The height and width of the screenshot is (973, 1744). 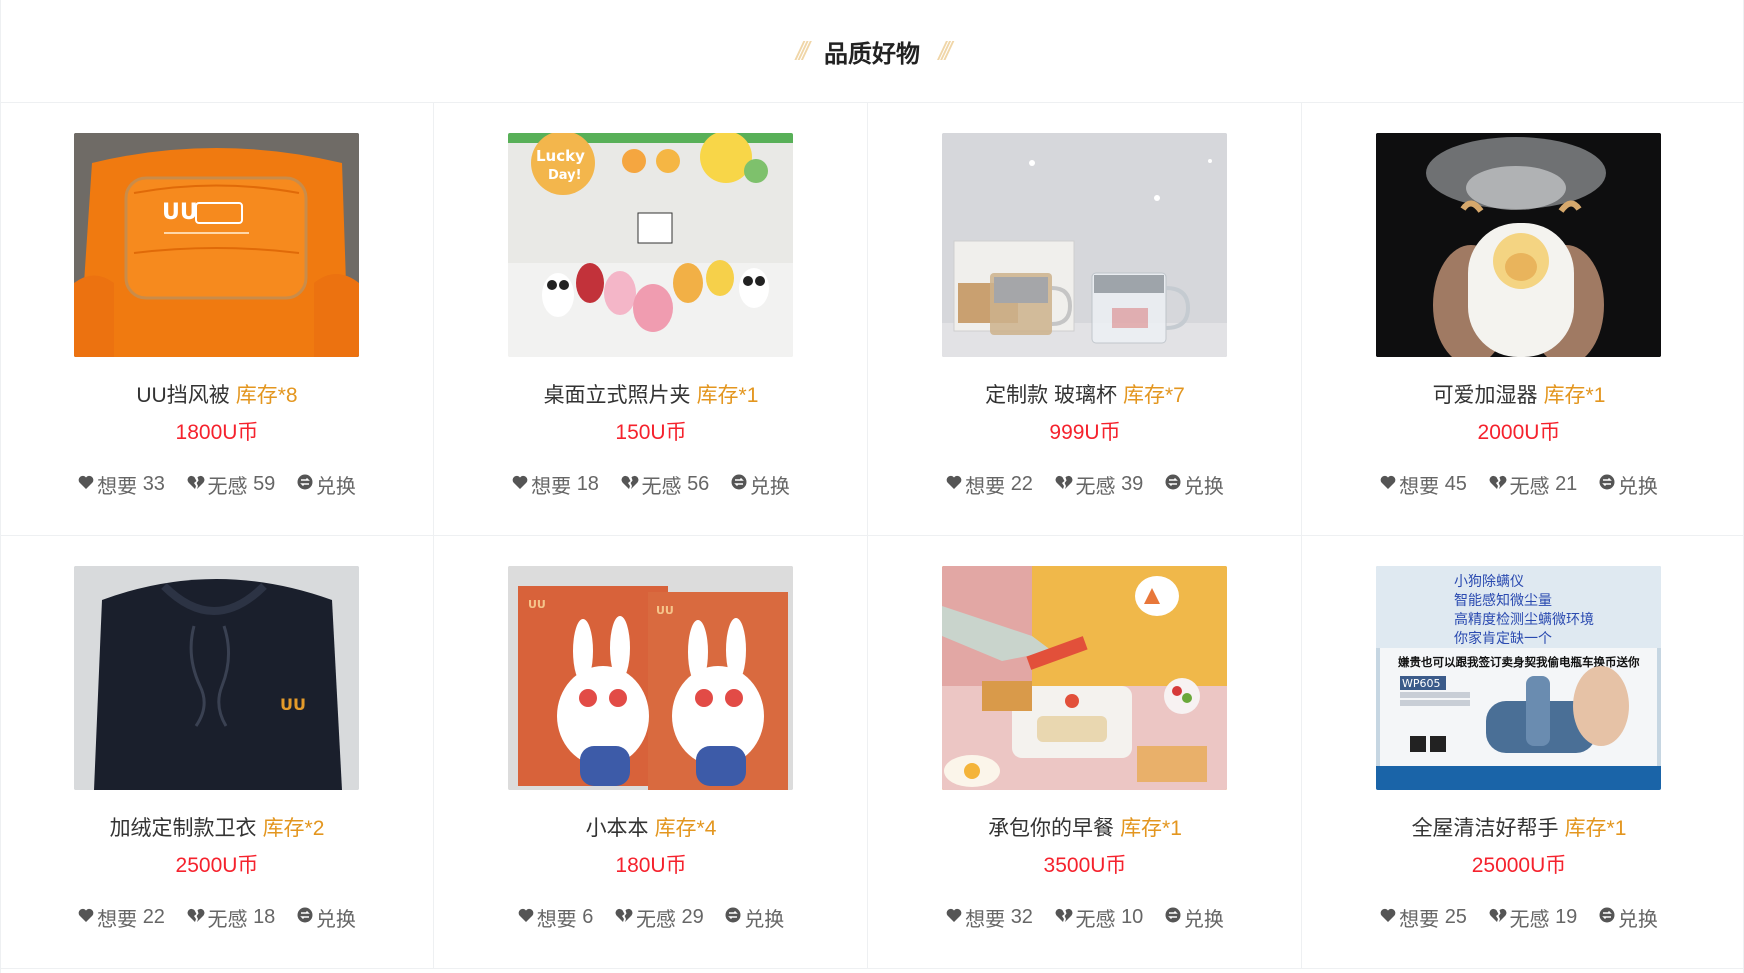 I want to click on product-stock: 库存*8, so click(x=266, y=395).